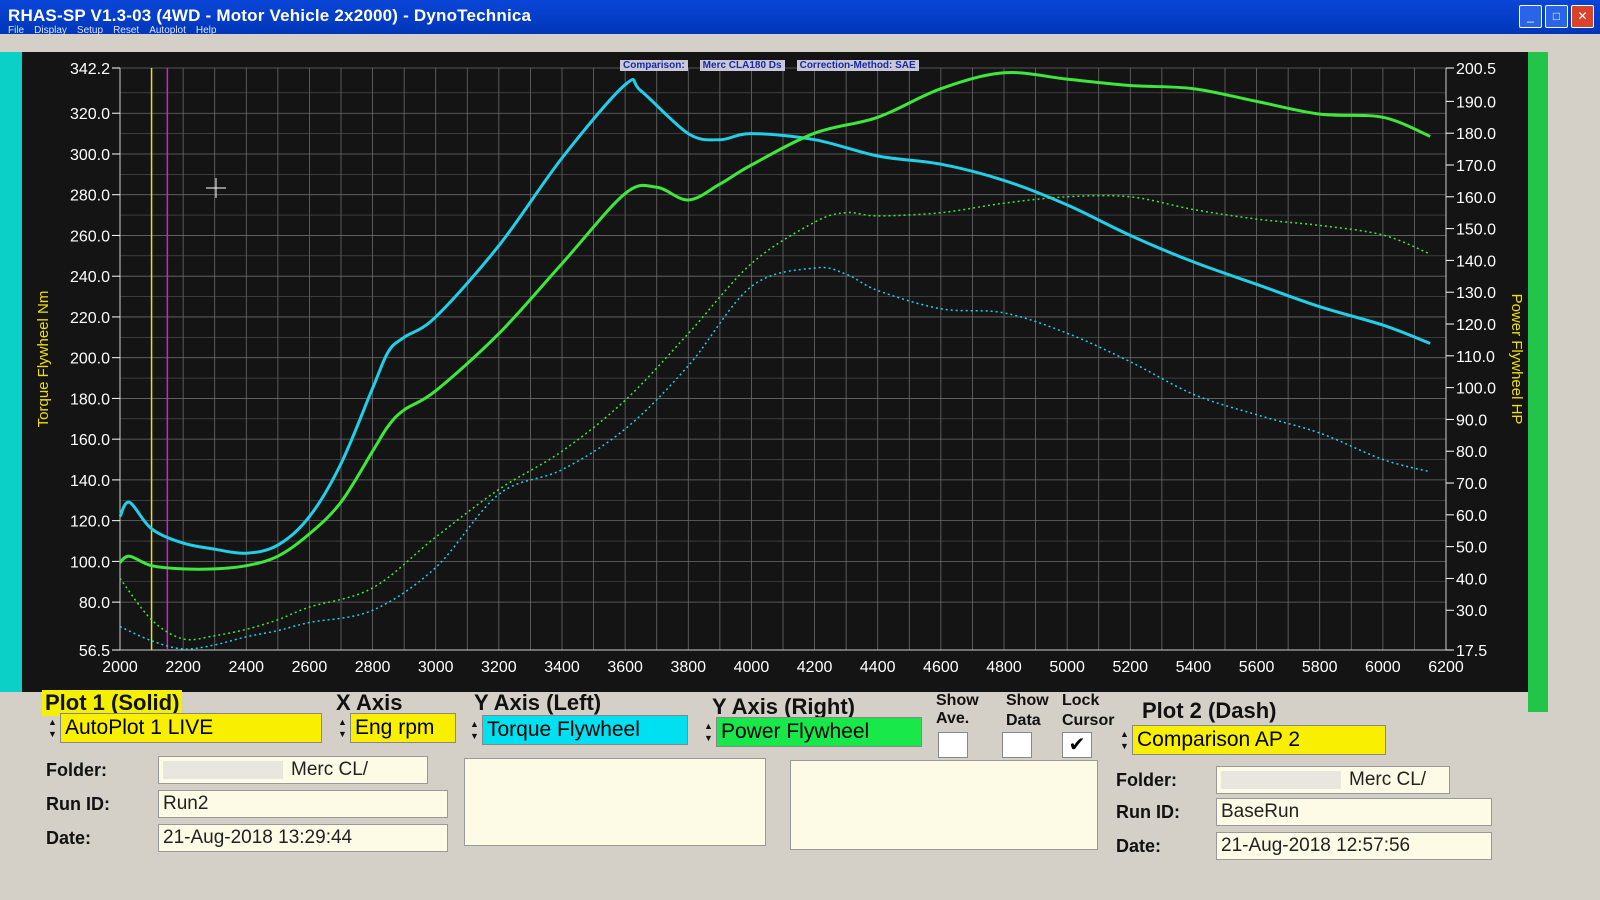 Image resolution: width=1600 pixels, height=900 pixels. What do you see at coordinates (1017, 745) in the screenshot?
I see `show-data-checkbox` at bounding box center [1017, 745].